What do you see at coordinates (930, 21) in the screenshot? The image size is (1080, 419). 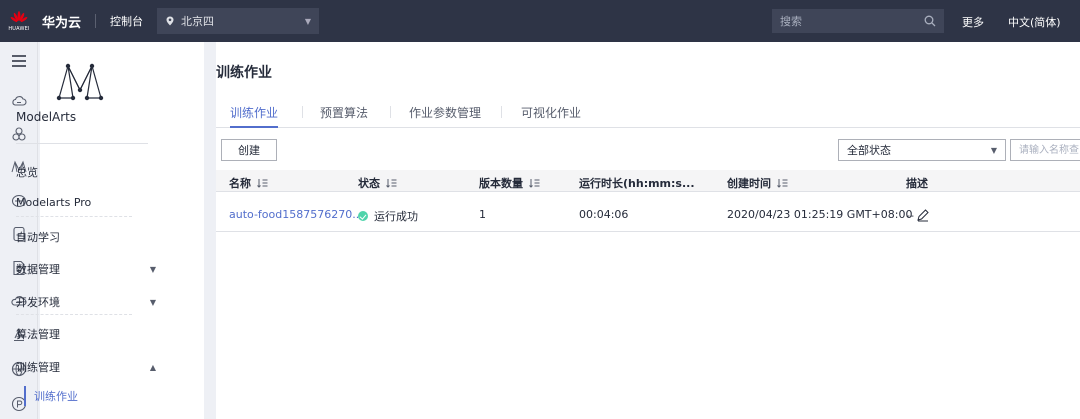 I see `search-icon` at bounding box center [930, 21].